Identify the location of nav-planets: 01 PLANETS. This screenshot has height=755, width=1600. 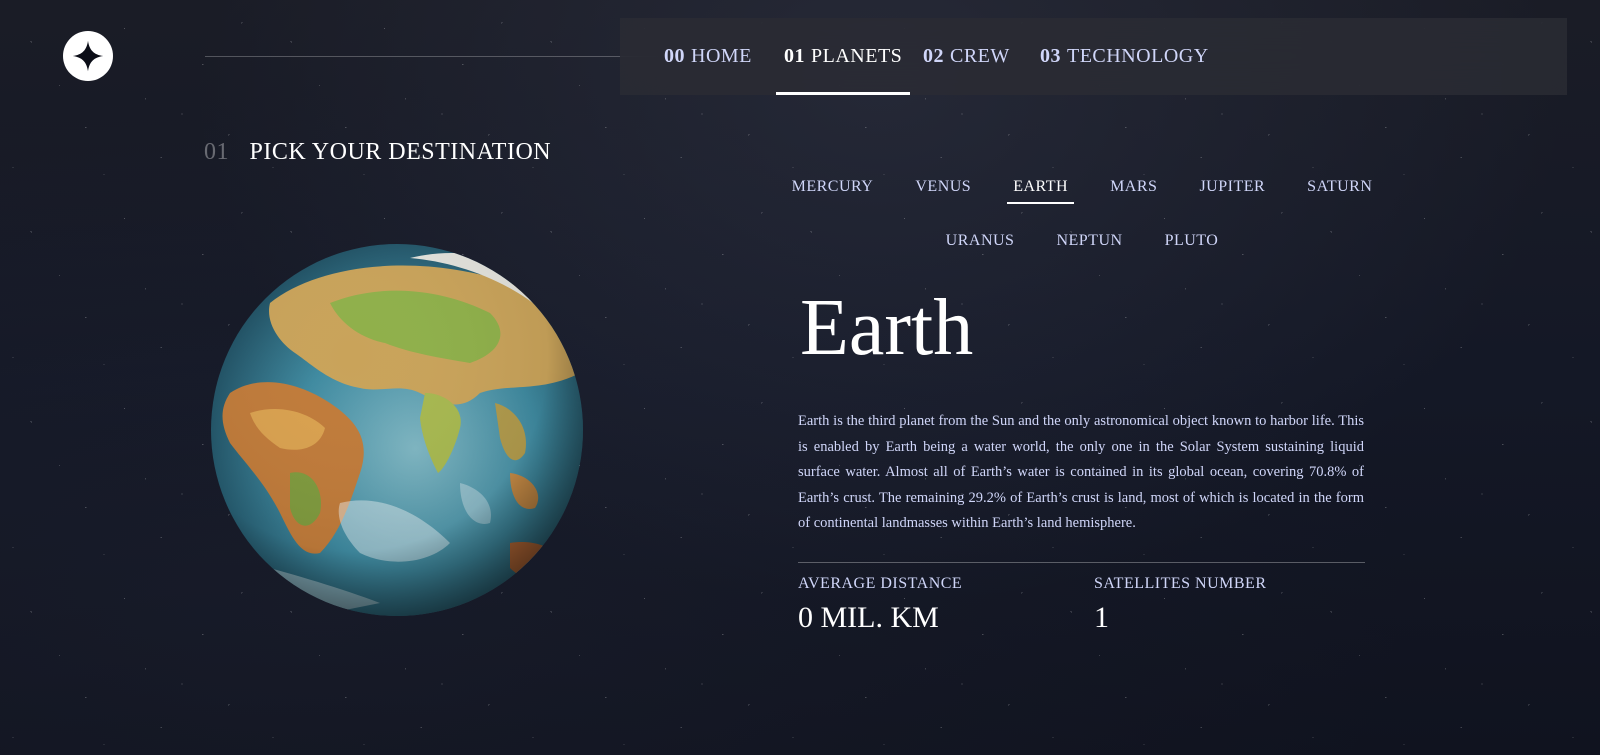
(843, 56).